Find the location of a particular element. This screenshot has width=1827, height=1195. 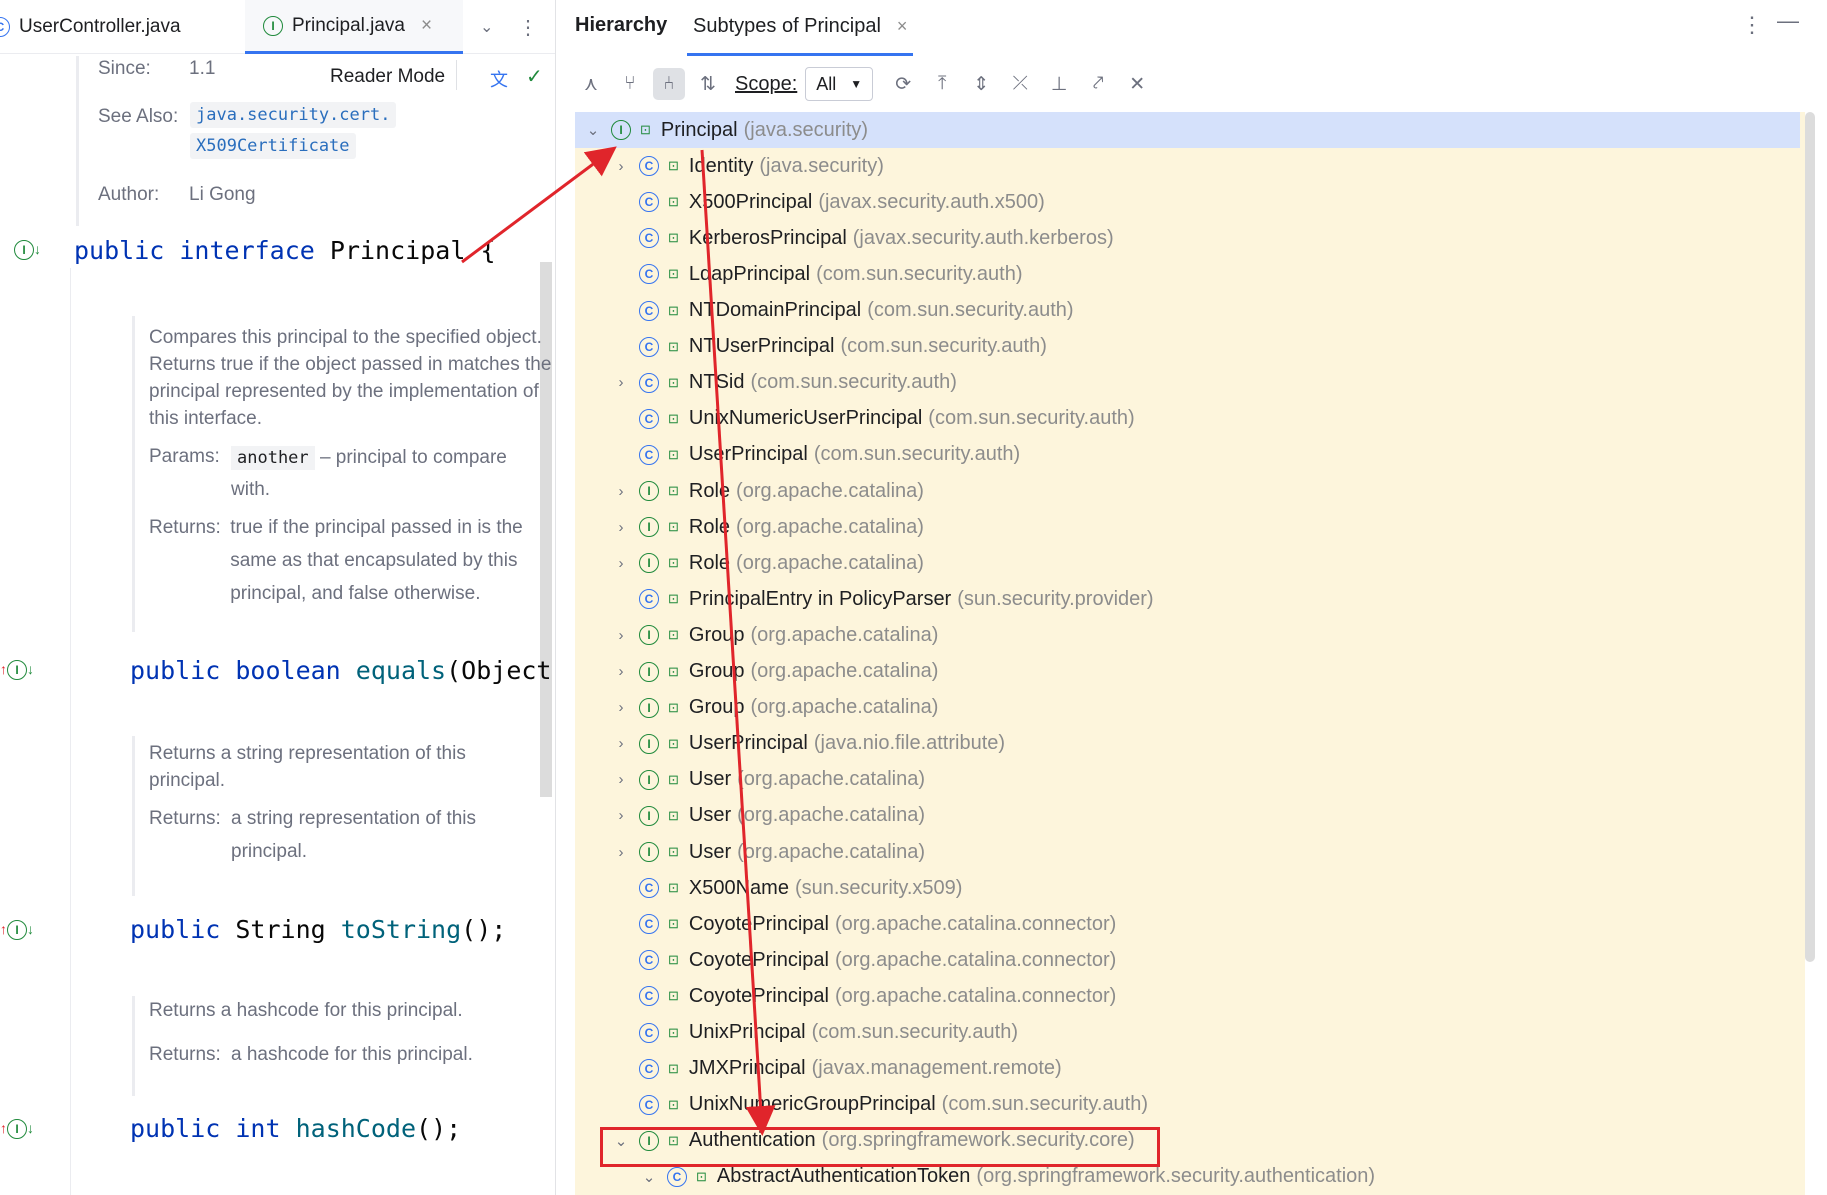

arrow-decl-to-principal is located at coordinates (539, 205).